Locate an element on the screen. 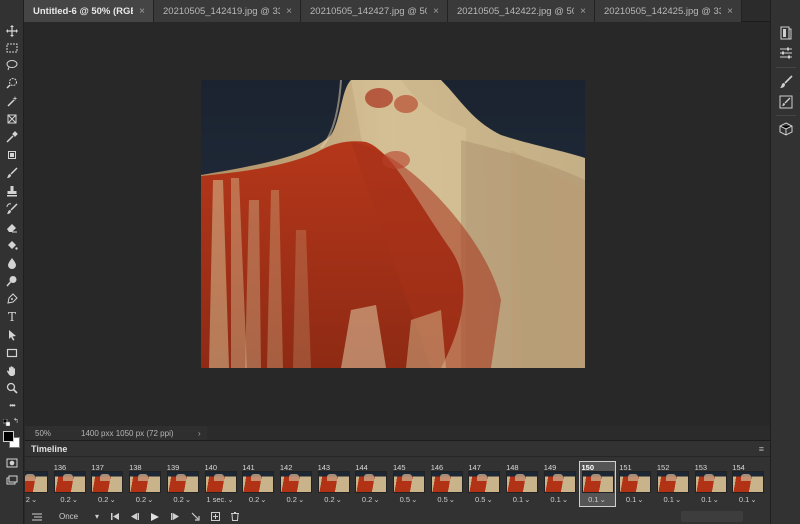 This screenshot has width=800, height=524. more-tools-icon: ••• is located at coordinates (12, 406).